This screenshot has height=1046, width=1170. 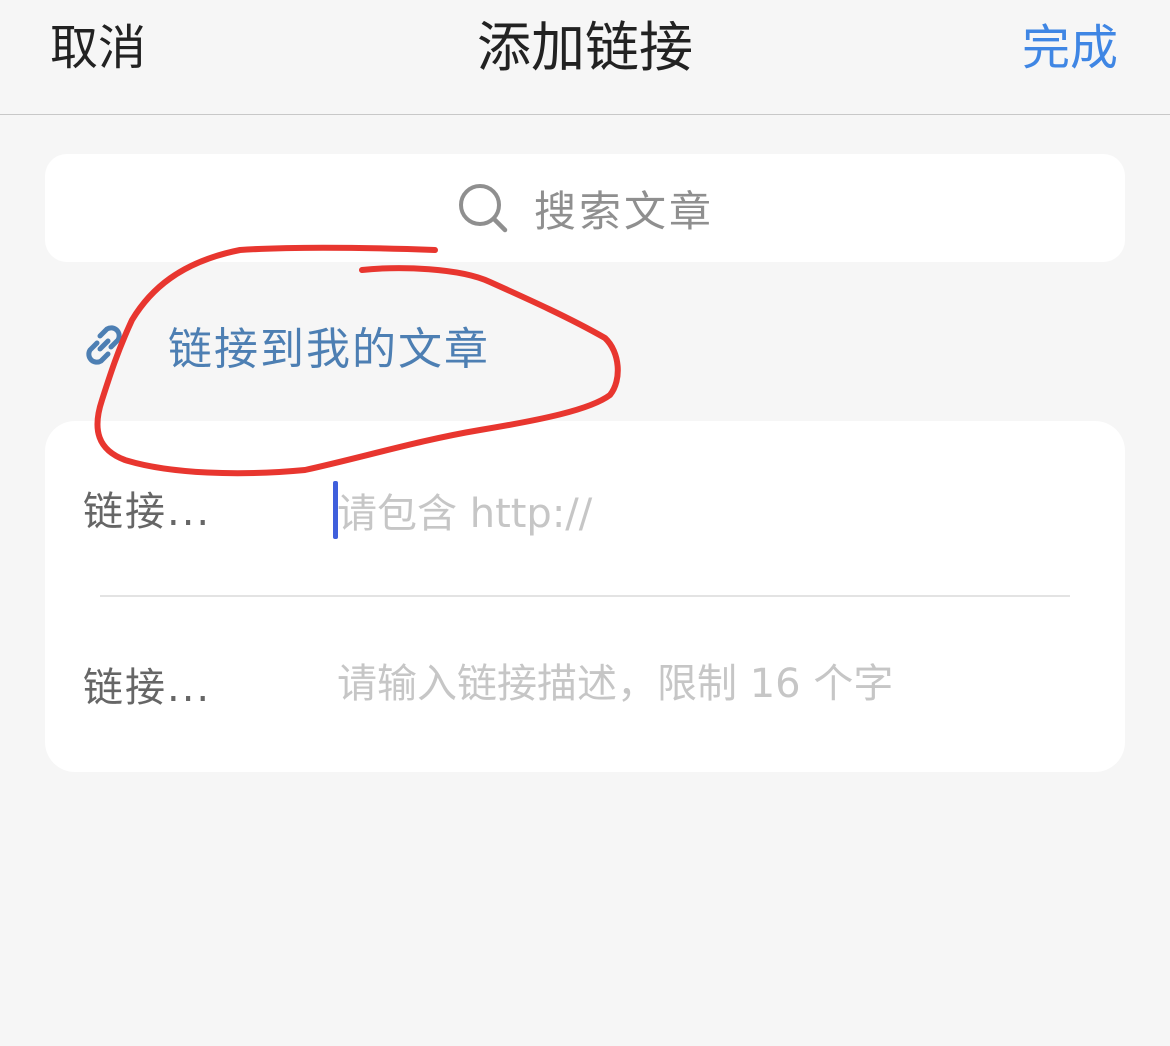 I want to click on search-articles-box: 搜索文章, so click(x=585, y=208).